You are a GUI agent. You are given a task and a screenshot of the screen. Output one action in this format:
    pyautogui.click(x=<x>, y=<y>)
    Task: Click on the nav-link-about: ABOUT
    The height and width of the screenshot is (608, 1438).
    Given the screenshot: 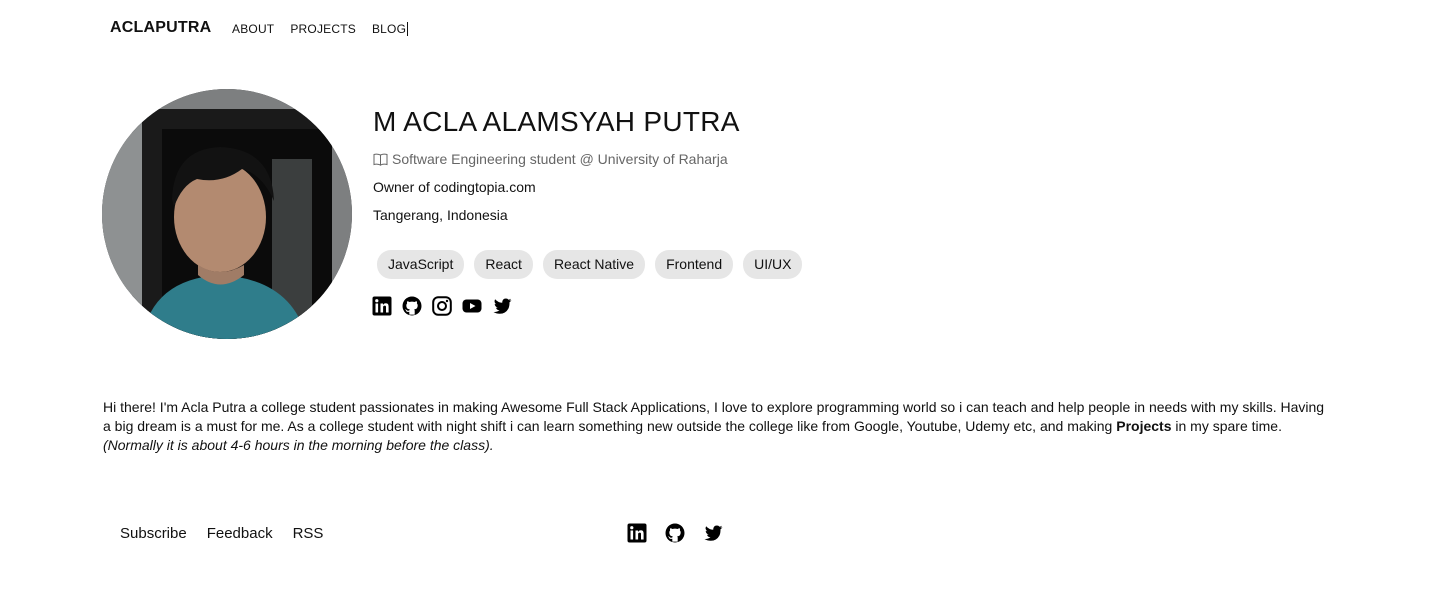 What is the action you would take?
    pyautogui.click(x=253, y=29)
    